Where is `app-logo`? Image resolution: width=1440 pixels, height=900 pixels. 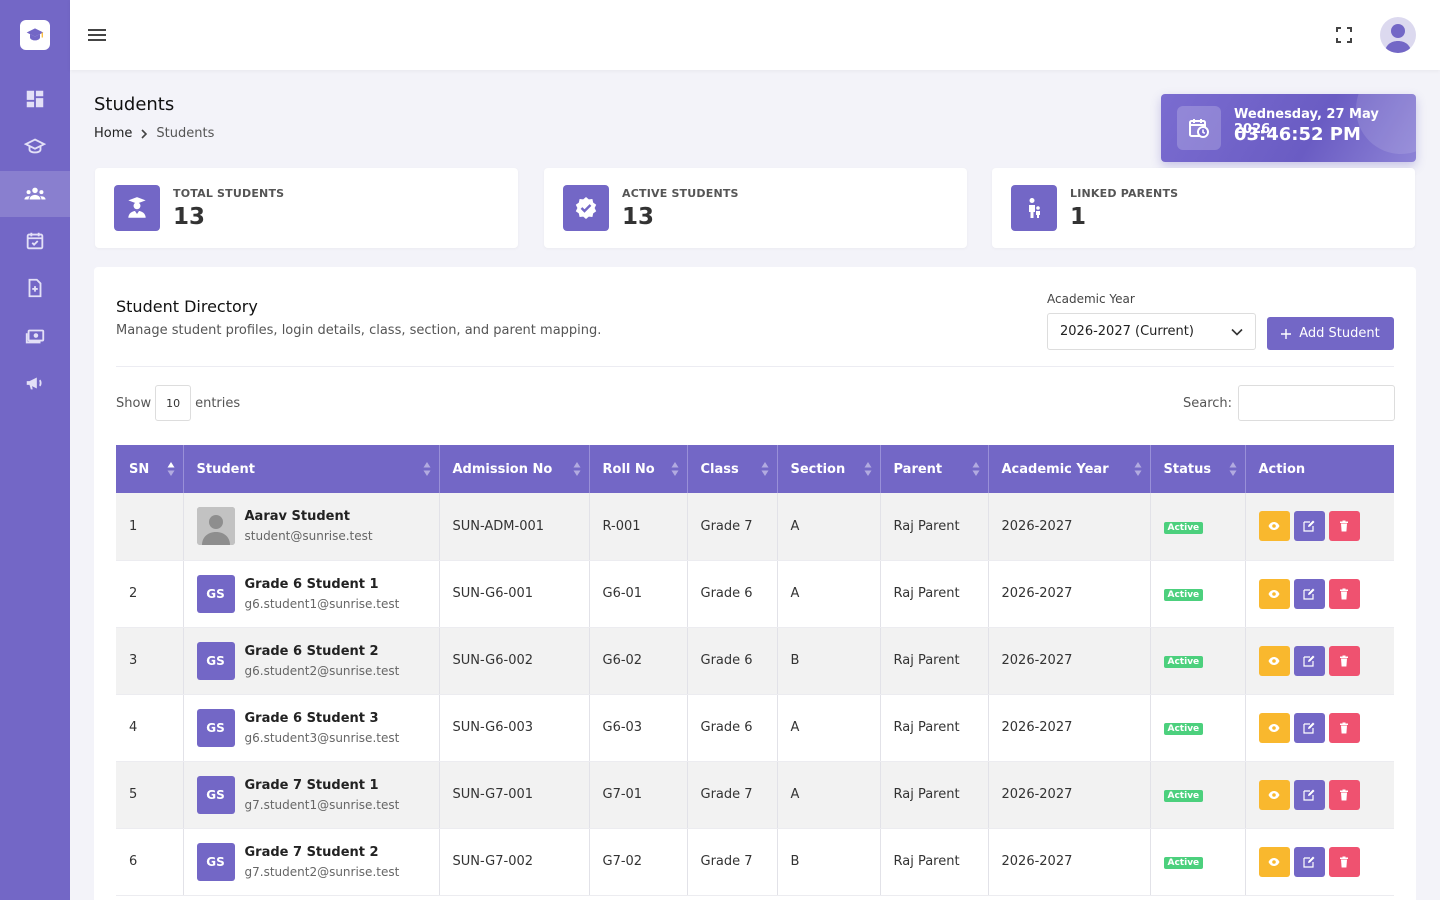 app-logo is located at coordinates (35, 35).